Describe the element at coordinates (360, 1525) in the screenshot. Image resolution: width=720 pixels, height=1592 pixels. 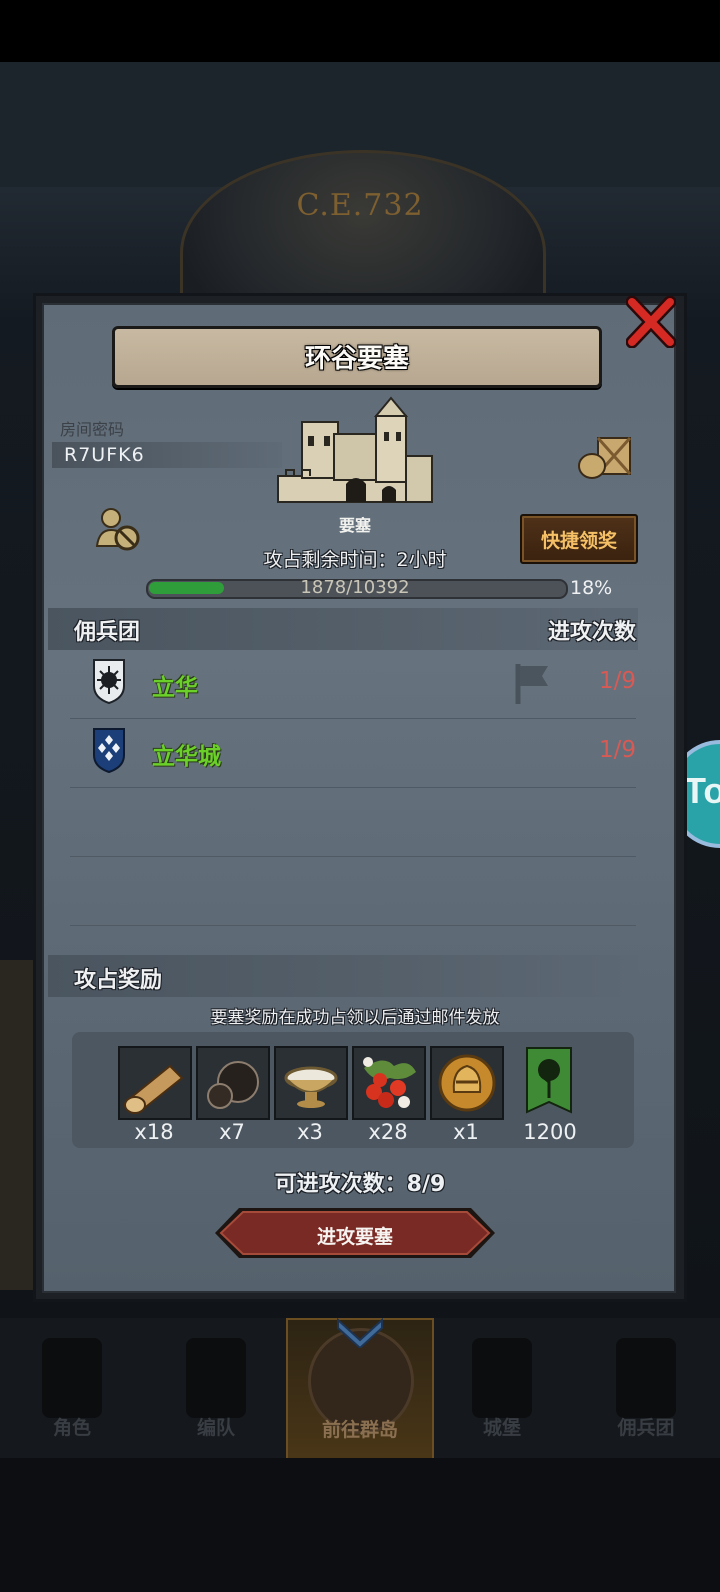
I see `bottom-bar` at that location.